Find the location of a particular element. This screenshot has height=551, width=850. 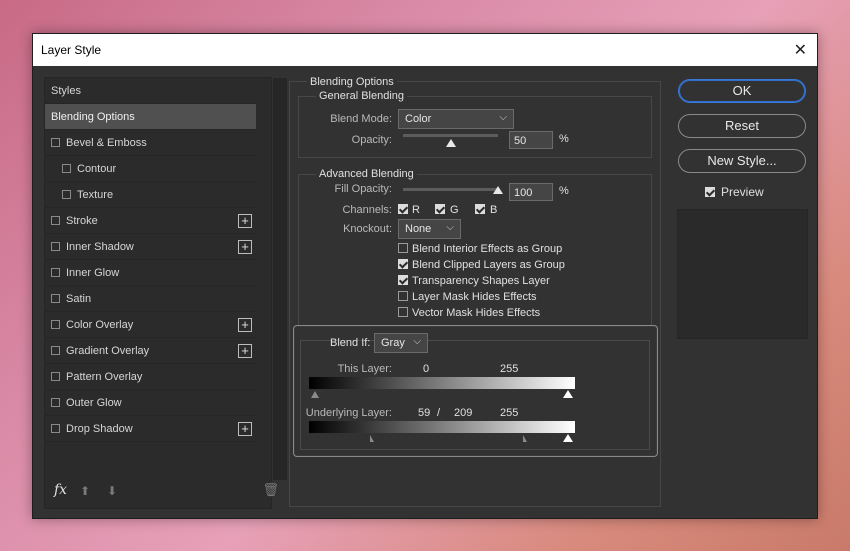

blend-if-select: Gray ⌵ is located at coordinates (401, 343).